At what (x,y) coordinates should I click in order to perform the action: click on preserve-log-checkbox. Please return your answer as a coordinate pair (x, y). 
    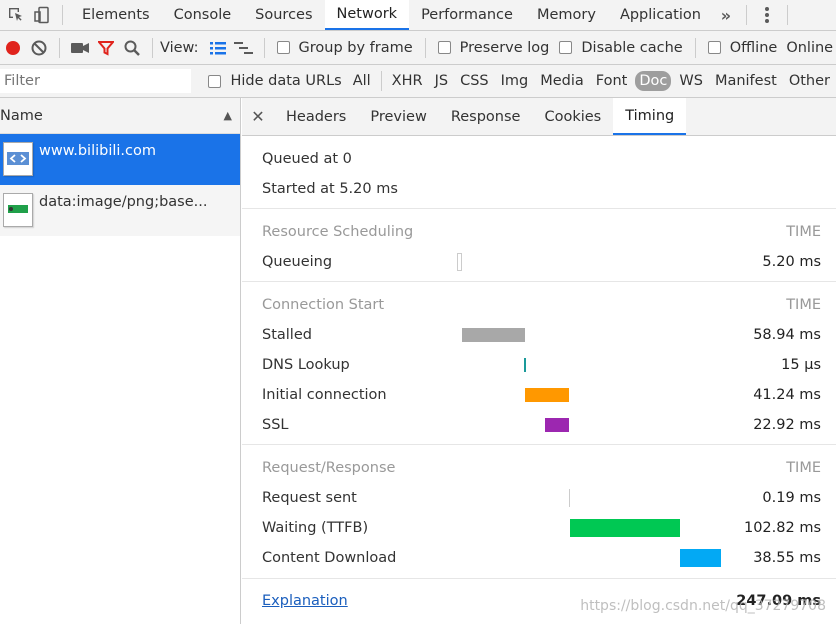
    Looking at the image, I should click on (444, 47).